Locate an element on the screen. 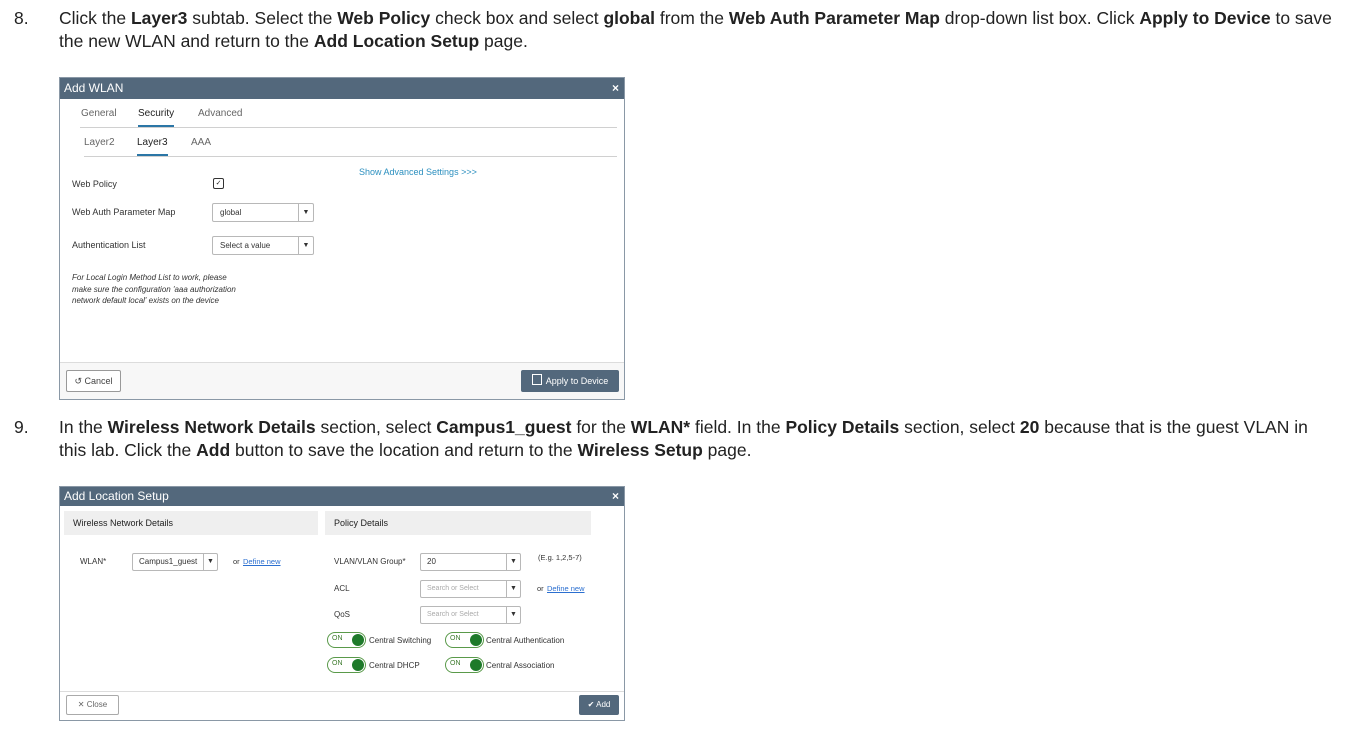 The height and width of the screenshot is (730, 1346). acl-select: Search or Select ▼ is located at coordinates (470, 589).